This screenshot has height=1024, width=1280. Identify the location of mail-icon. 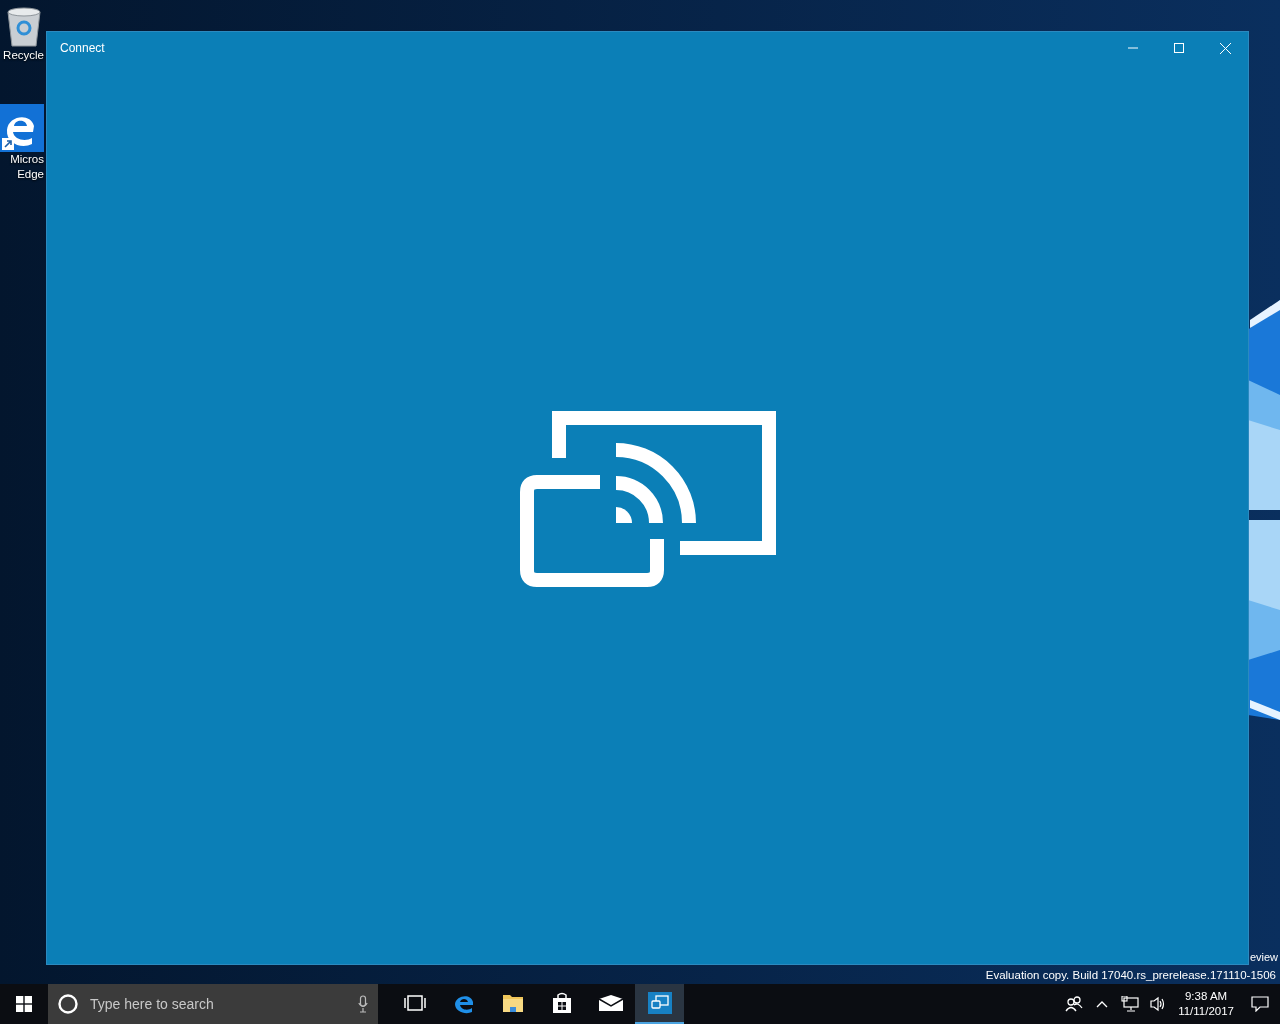
(610, 1003).